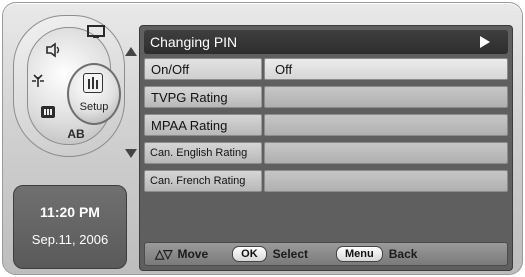 The image size is (525, 277). What do you see at coordinates (386, 69) in the screenshot?
I see `menu-row-value: Off` at bounding box center [386, 69].